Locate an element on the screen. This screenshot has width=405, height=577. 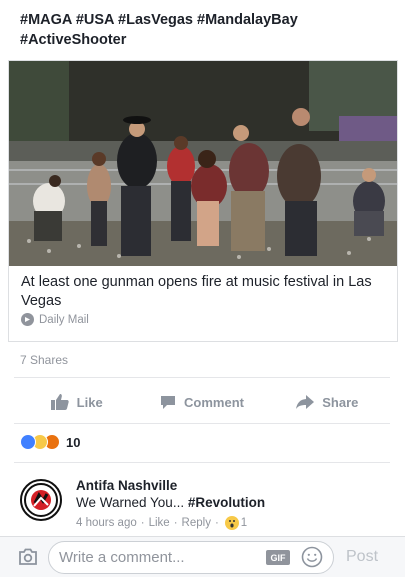
comment-like-link: Like is located at coordinates (159, 523).